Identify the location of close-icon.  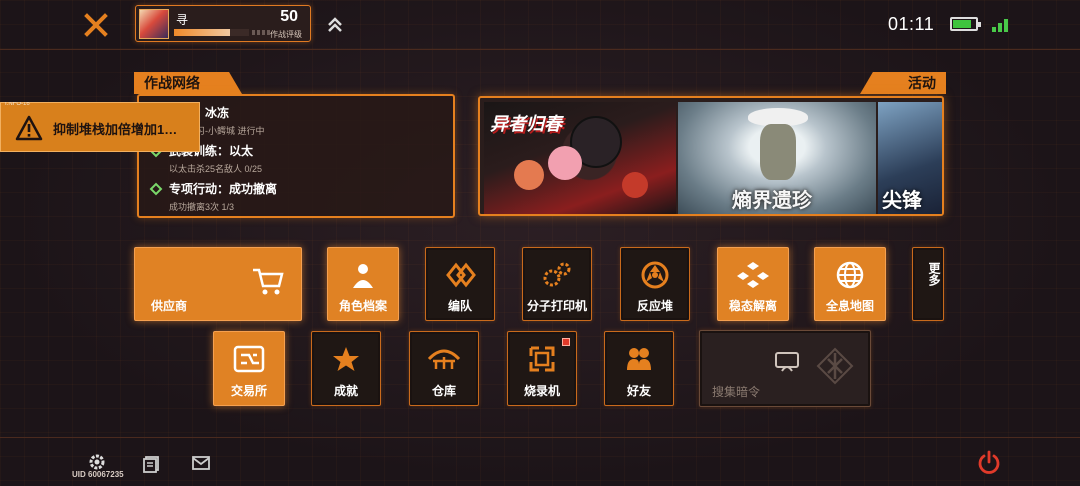
(96, 25).